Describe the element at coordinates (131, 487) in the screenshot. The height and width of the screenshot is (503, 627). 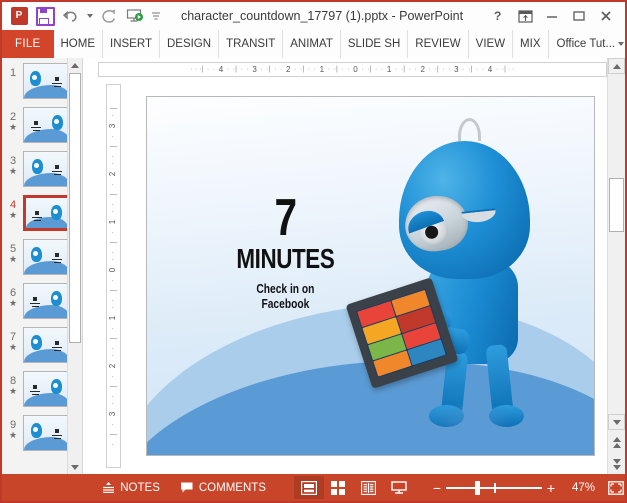
I see `notes-button: NOTES` at that location.